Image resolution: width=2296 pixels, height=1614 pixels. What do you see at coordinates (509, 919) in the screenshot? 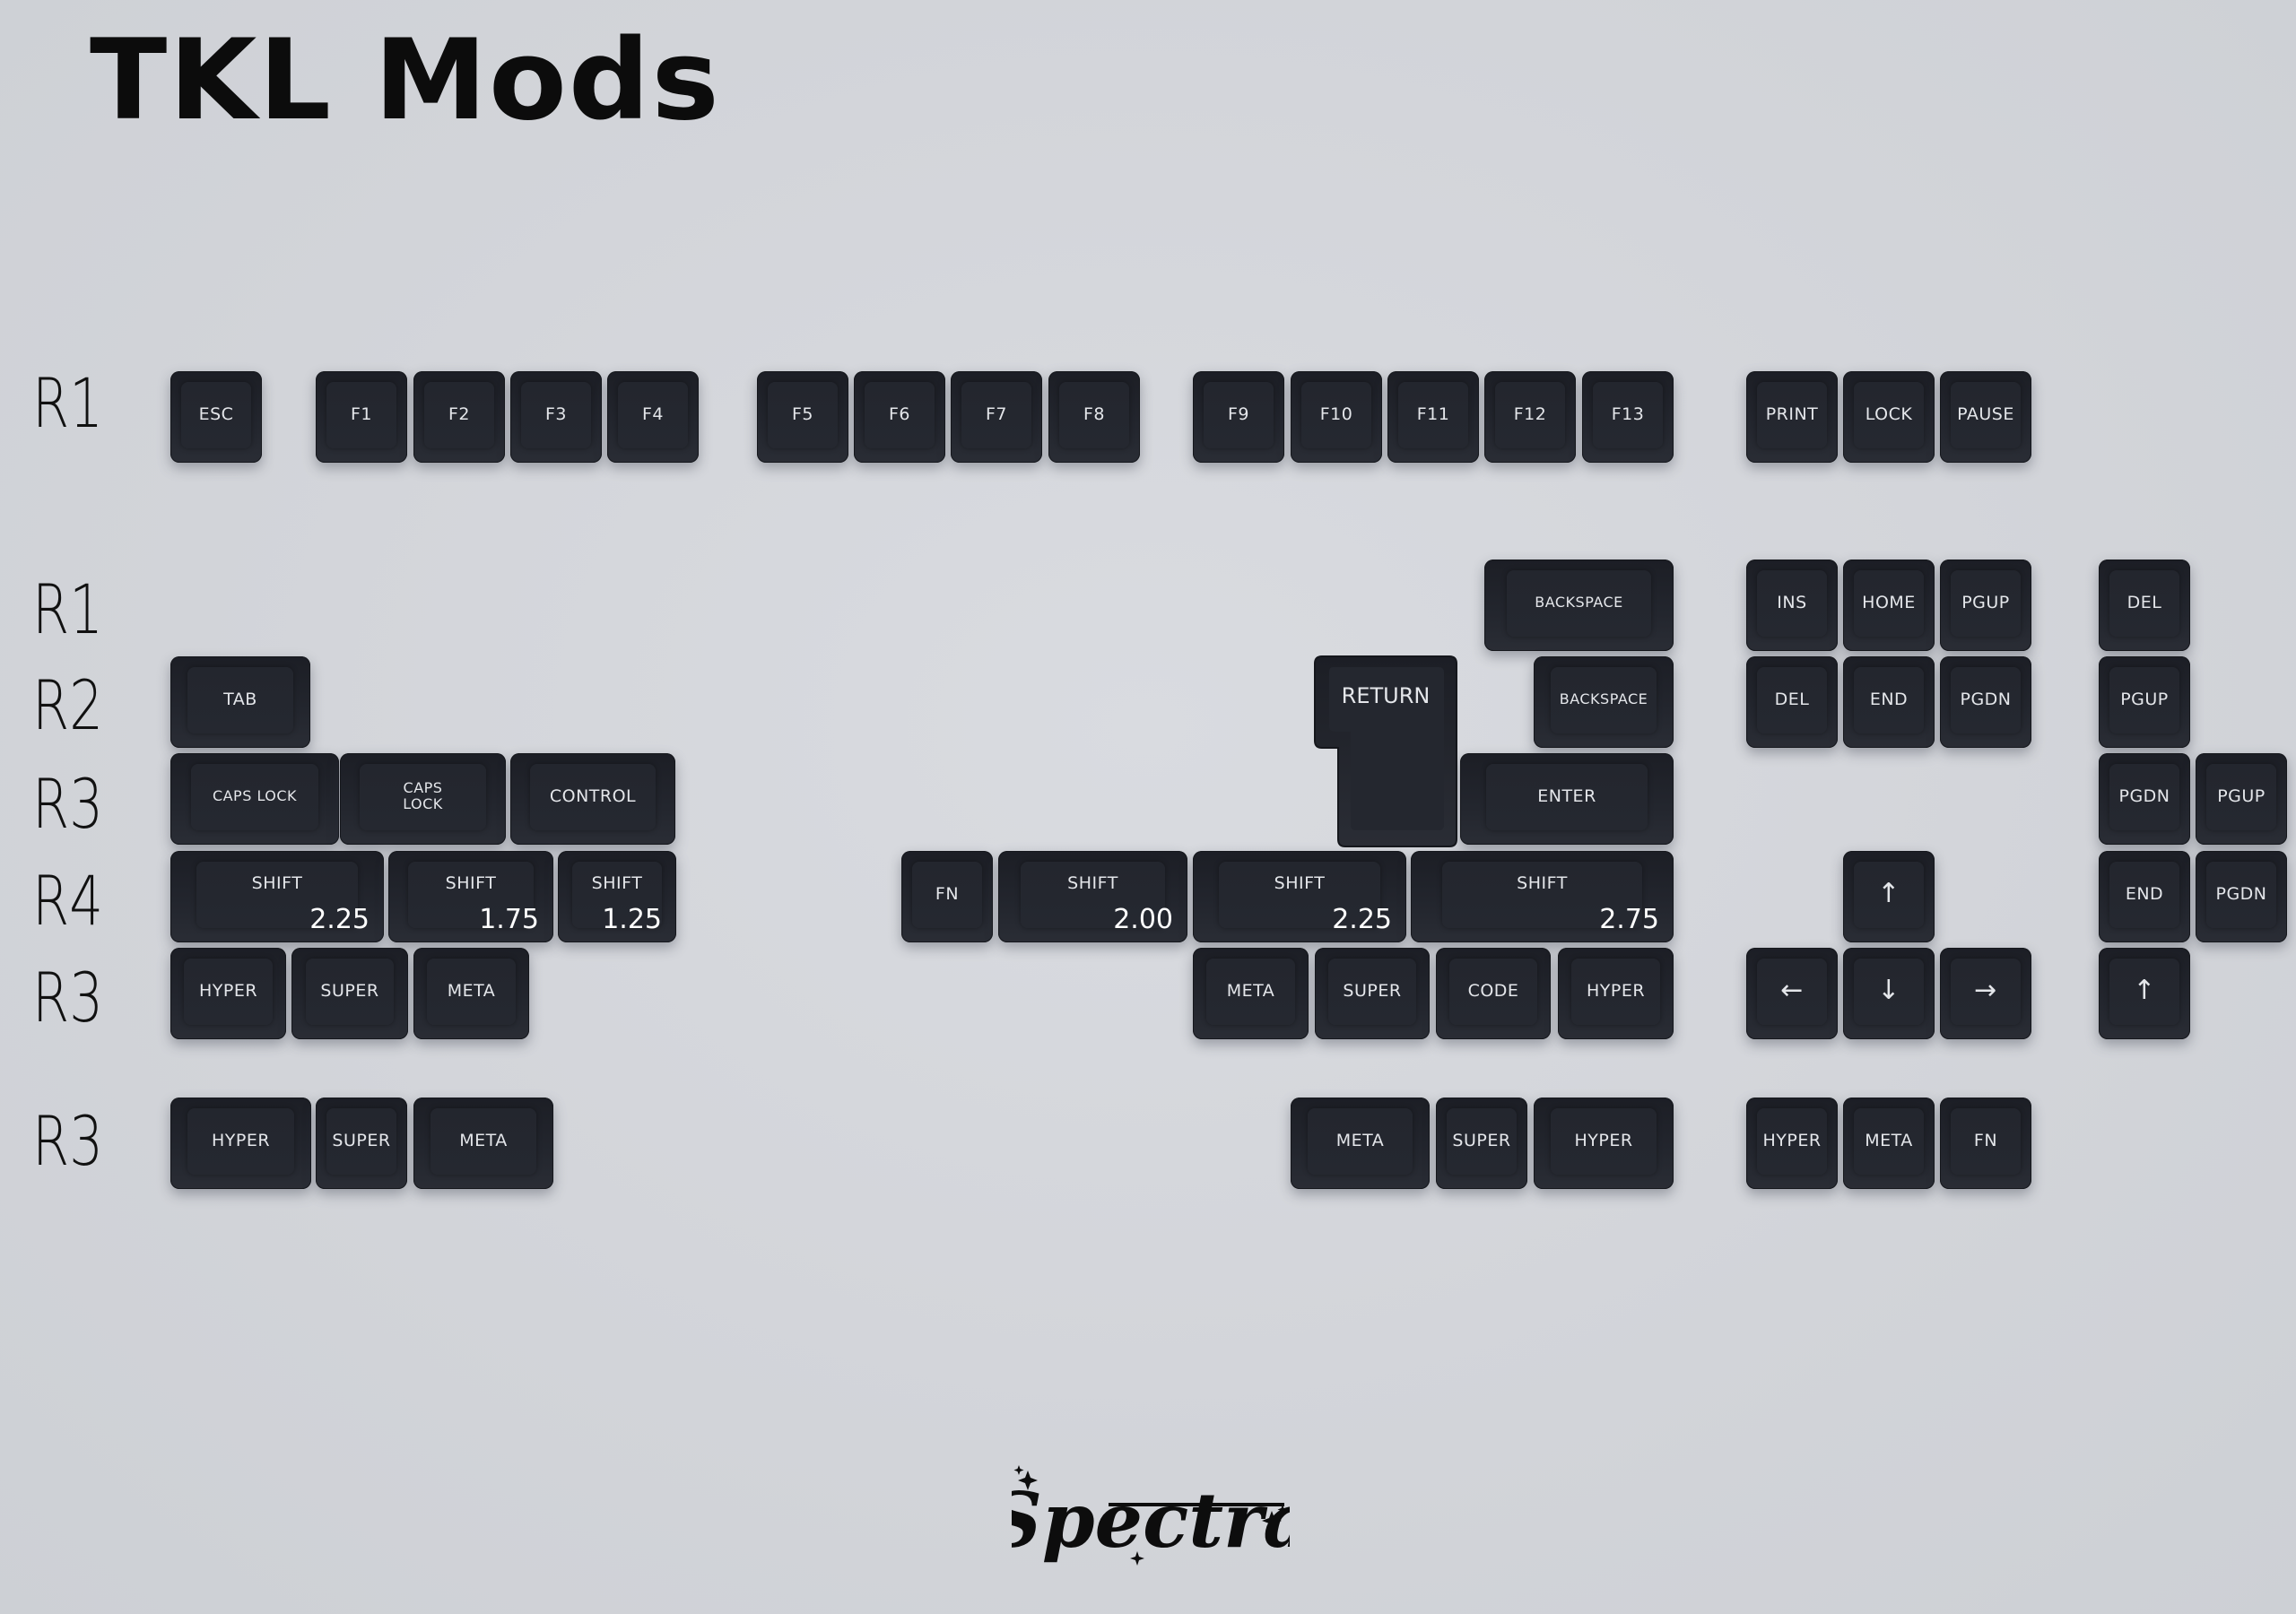
I see `keycap-size-label: 1.75` at bounding box center [509, 919].